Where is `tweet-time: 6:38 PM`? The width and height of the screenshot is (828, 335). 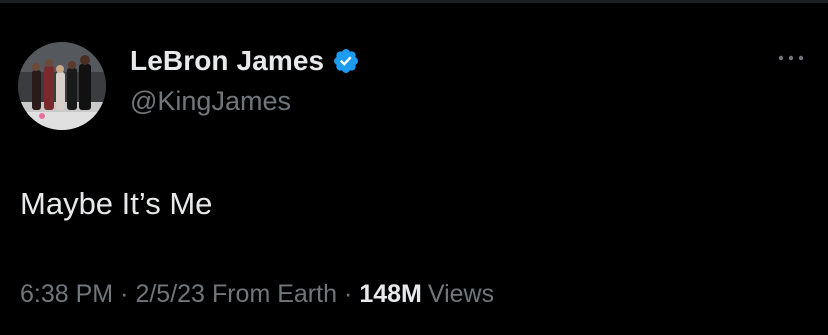 tweet-time: 6:38 PM is located at coordinates (66, 294).